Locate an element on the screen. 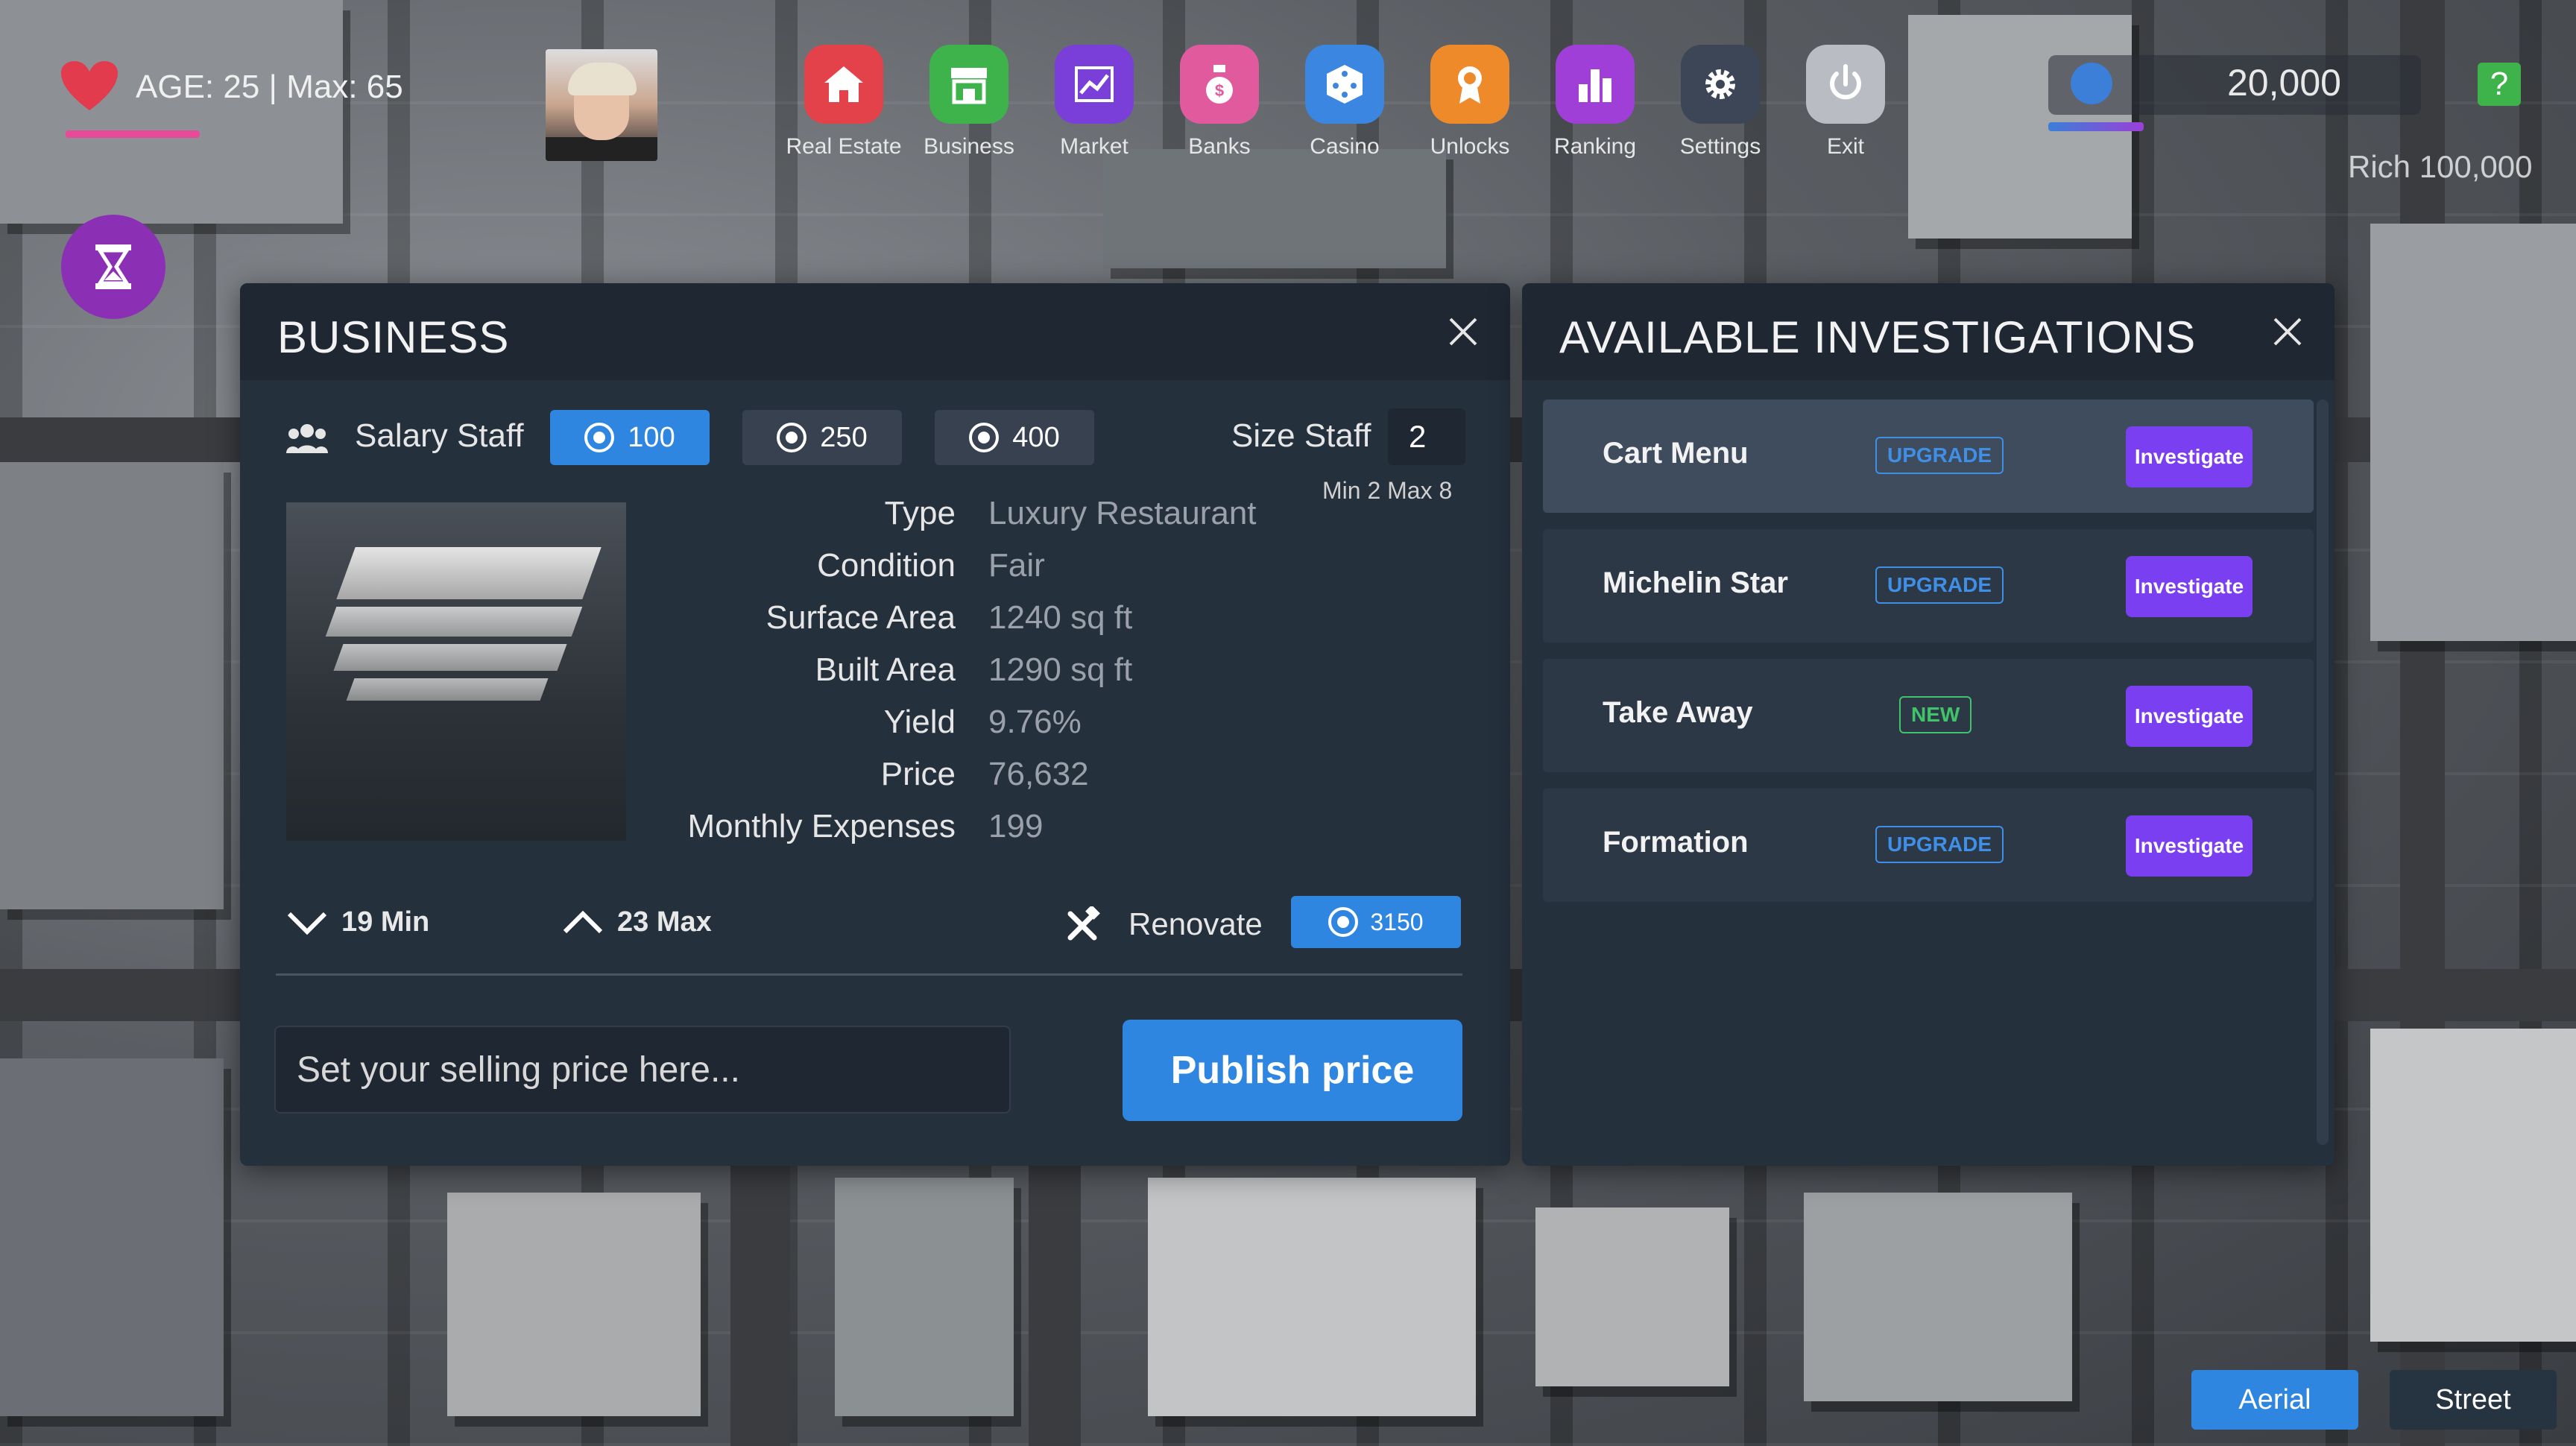 This screenshot has width=2576, height=1446. menu-unlocks: Unlocks is located at coordinates (1470, 108).